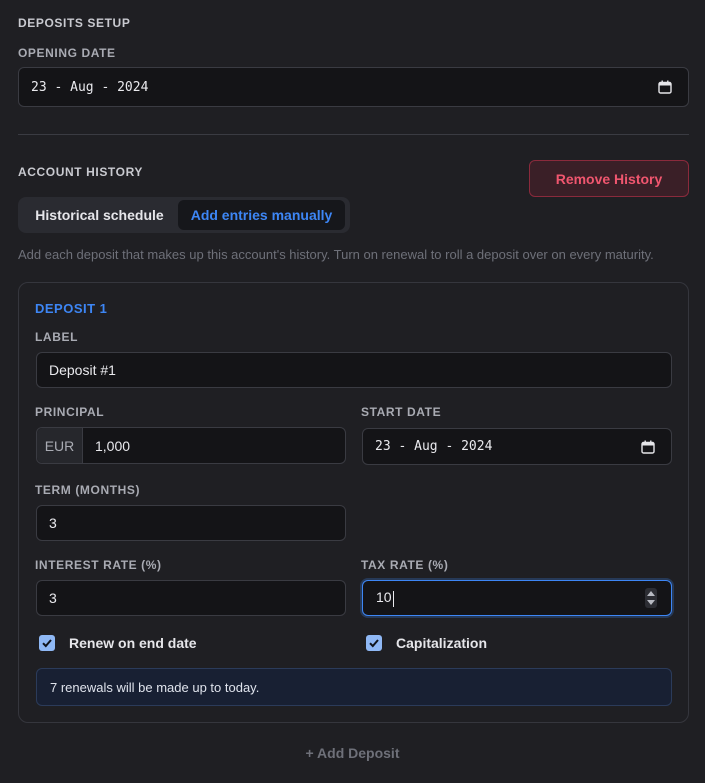 The width and height of the screenshot is (705, 783). I want to click on history-mode-toggle: Historical schedule Add entries manually, so click(184, 215).